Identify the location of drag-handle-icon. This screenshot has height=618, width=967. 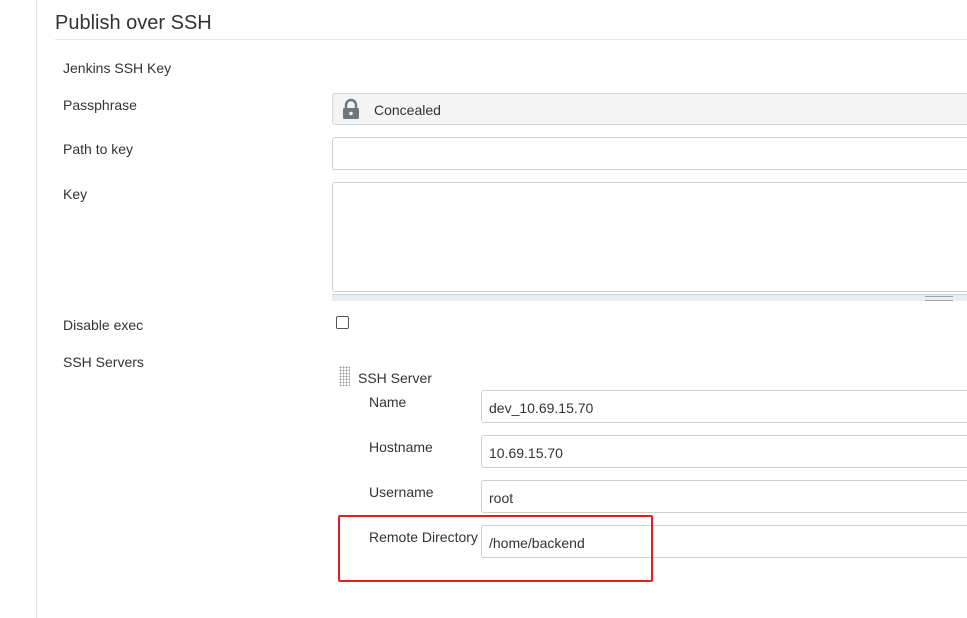
(344, 376).